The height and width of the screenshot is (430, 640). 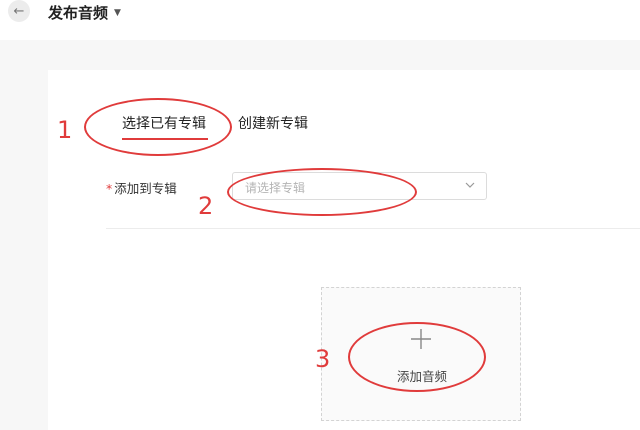 I want to click on annotation-number-2: 2, so click(x=206, y=206).